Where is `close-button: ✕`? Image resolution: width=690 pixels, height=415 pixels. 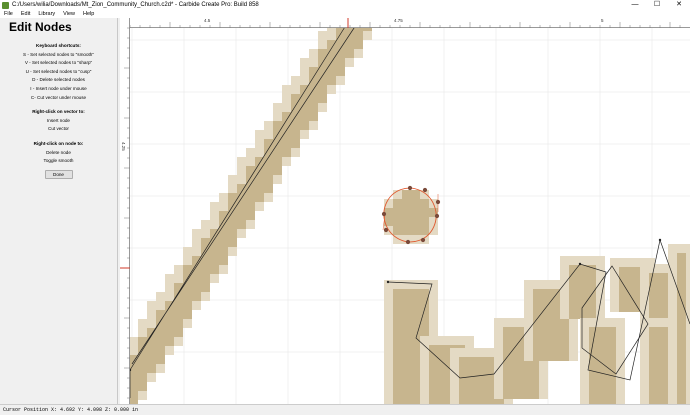
close-button: ✕ is located at coordinates (679, 5).